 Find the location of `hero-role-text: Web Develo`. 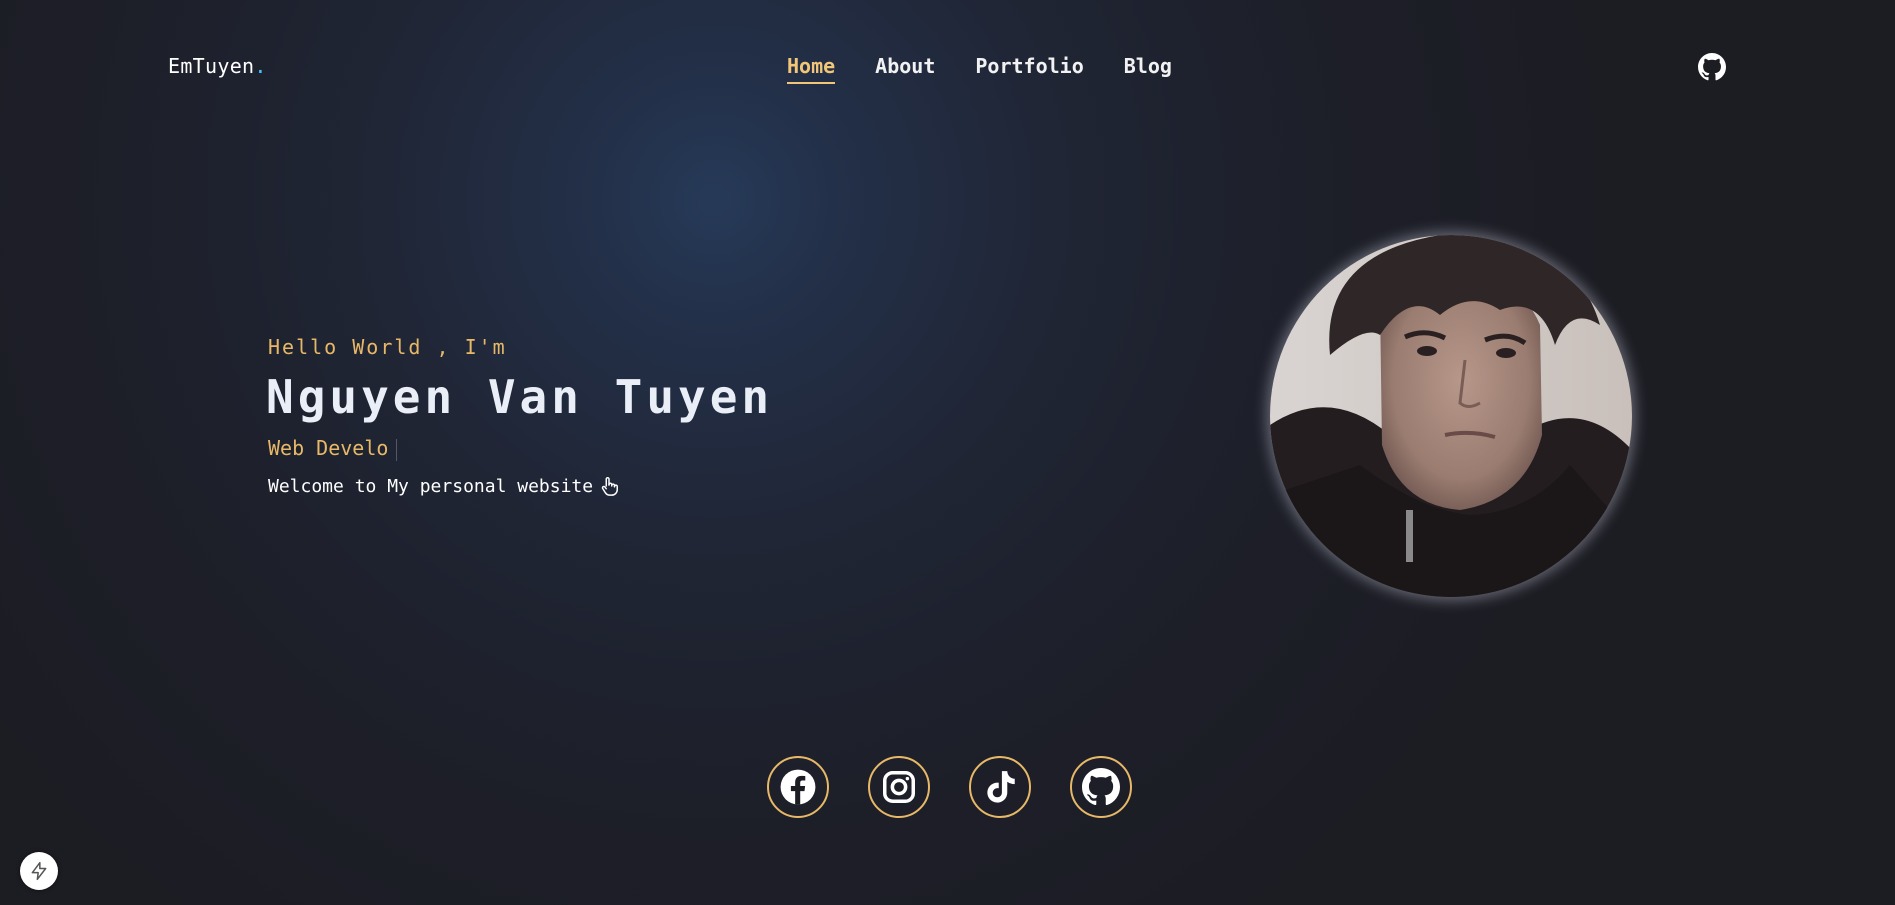

hero-role-text: Web Develo is located at coordinates (328, 448).